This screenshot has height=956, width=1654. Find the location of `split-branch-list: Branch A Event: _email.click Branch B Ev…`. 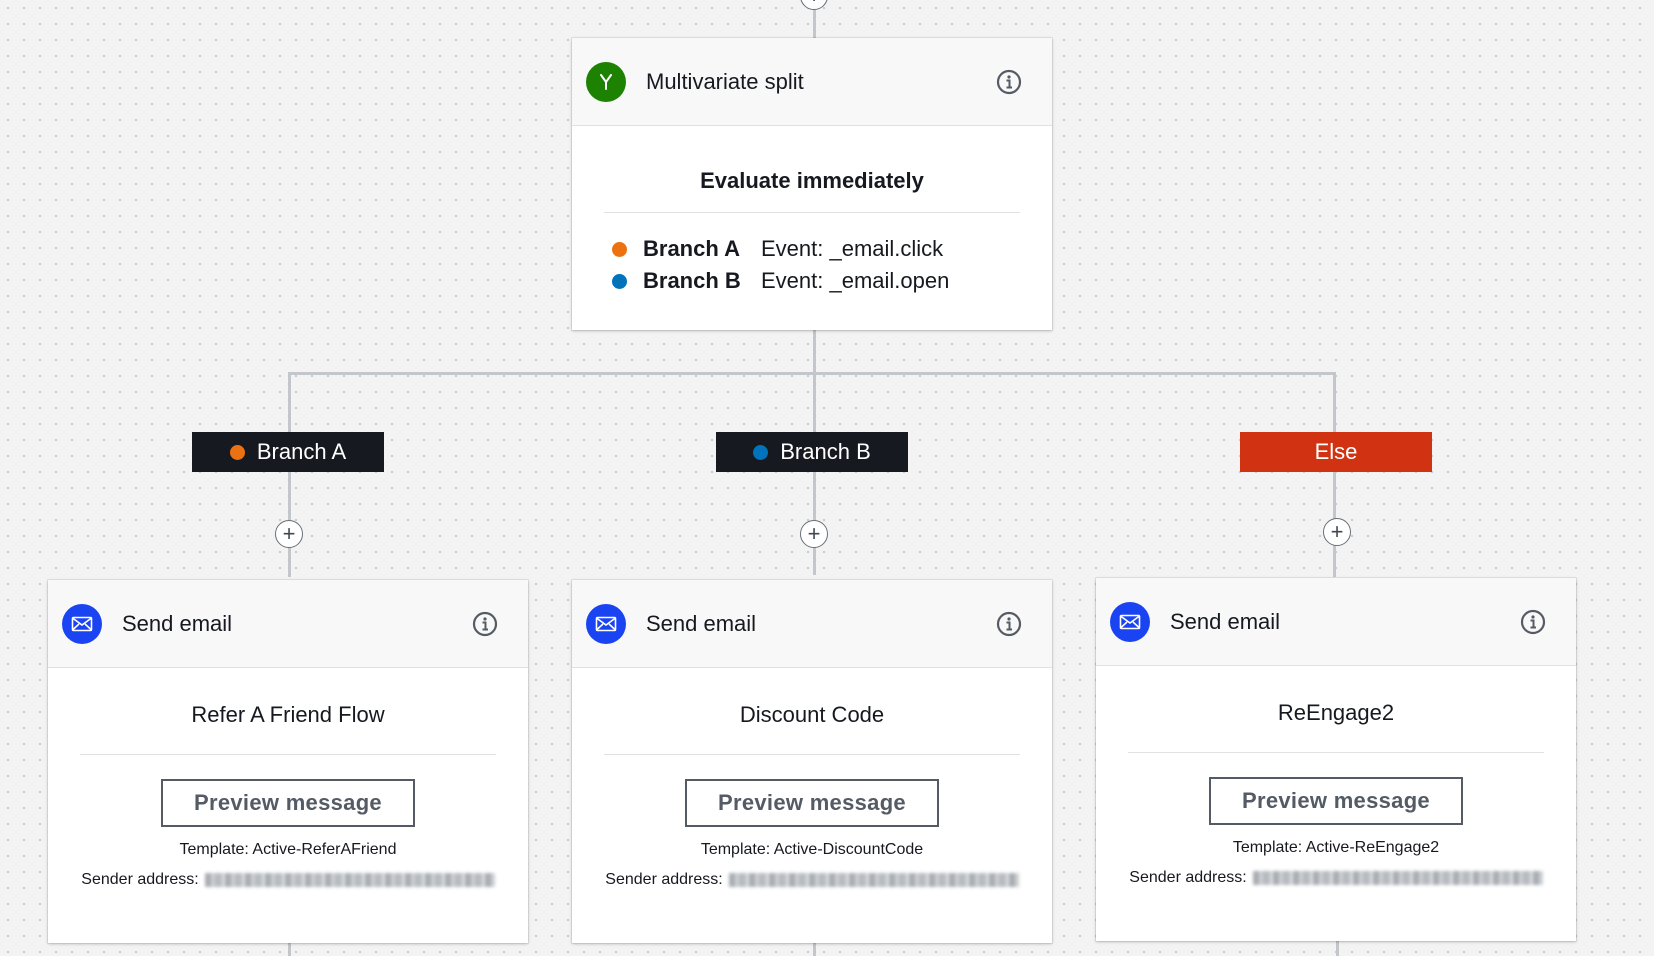

split-branch-list: Branch A Event: _email.click Branch B Ev… is located at coordinates (812, 265).